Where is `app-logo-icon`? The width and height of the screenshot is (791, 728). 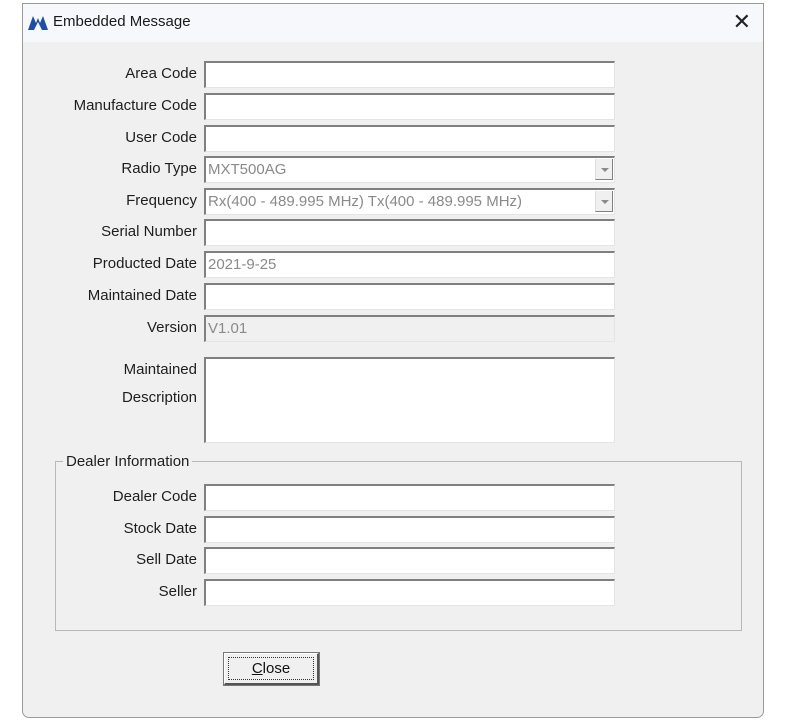
app-logo-icon is located at coordinates (38, 23).